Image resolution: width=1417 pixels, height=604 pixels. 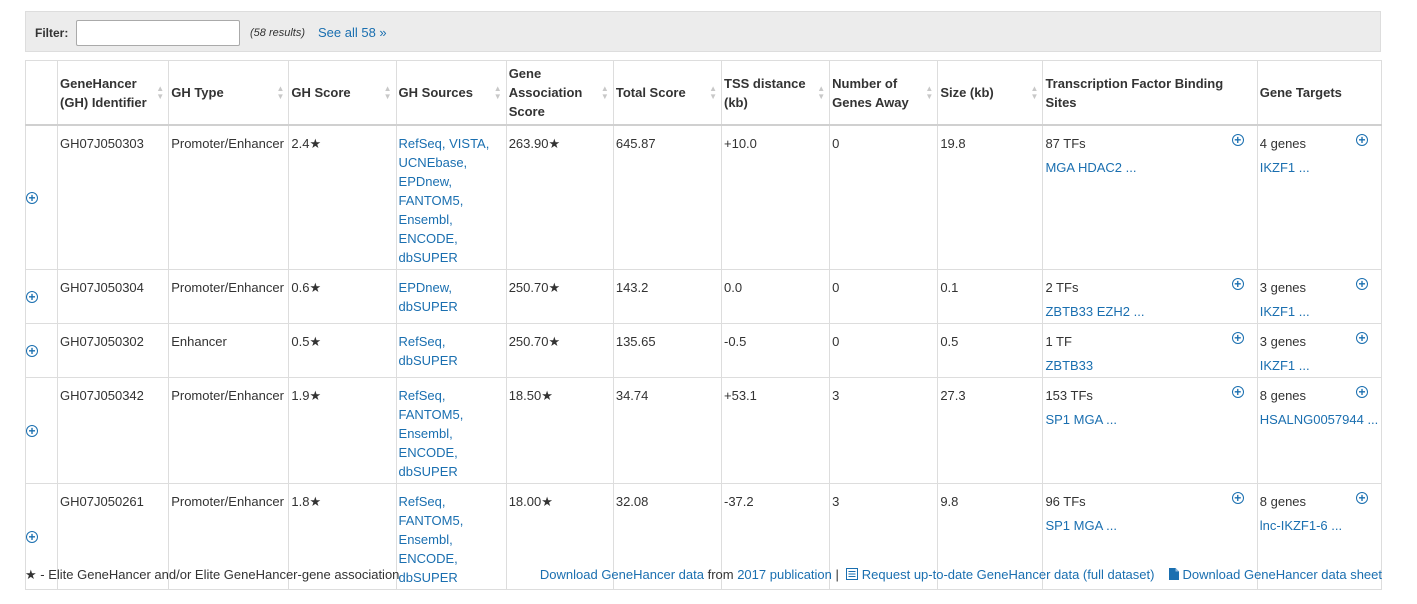 I want to click on gh-identifier: GH07J050302, so click(x=113, y=350).